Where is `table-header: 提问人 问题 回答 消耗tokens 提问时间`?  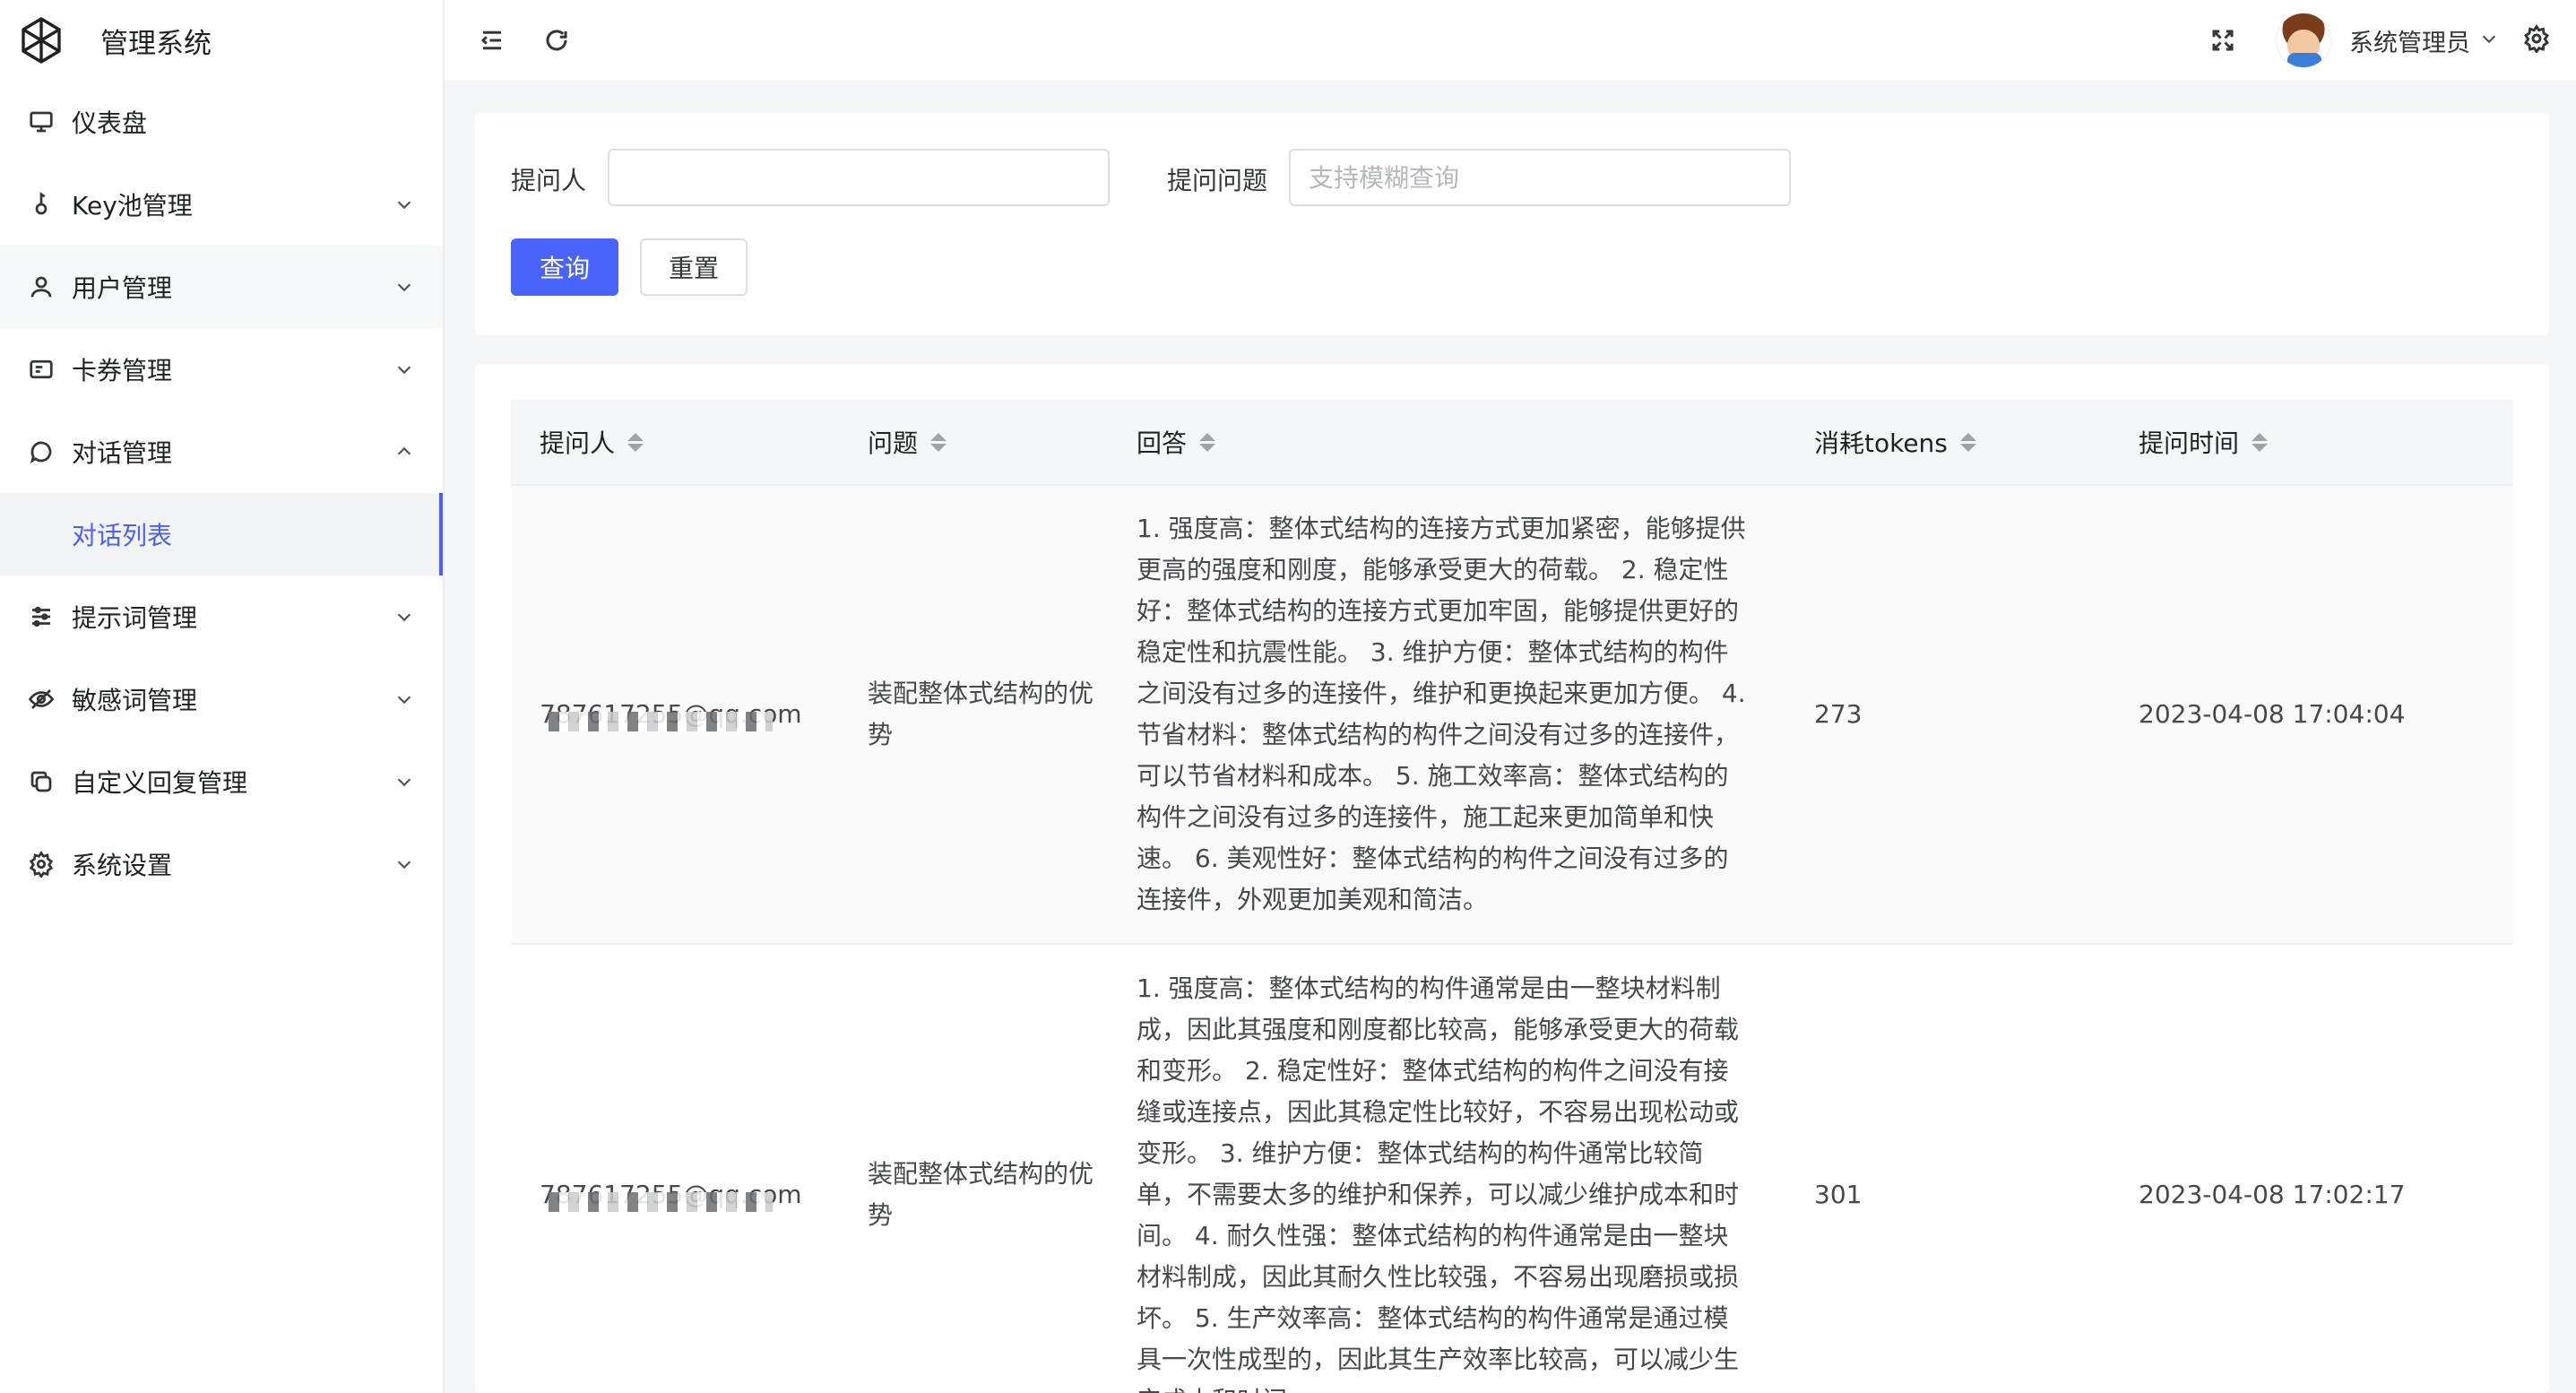 table-header: 提问人 问题 回答 消耗tokens 提问时间 is located at coordinates (1512, 443).